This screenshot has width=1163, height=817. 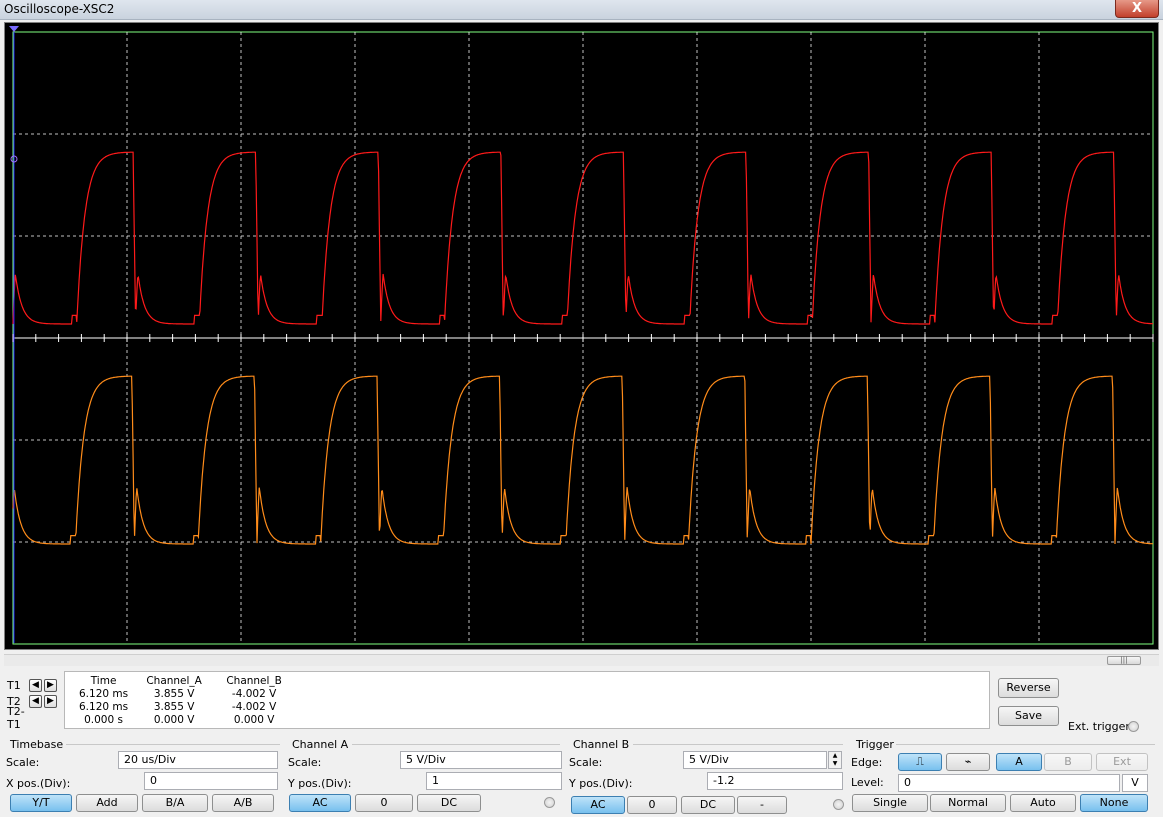 I want to click on trigger-single-button: Single, so click(x=890, y=803).